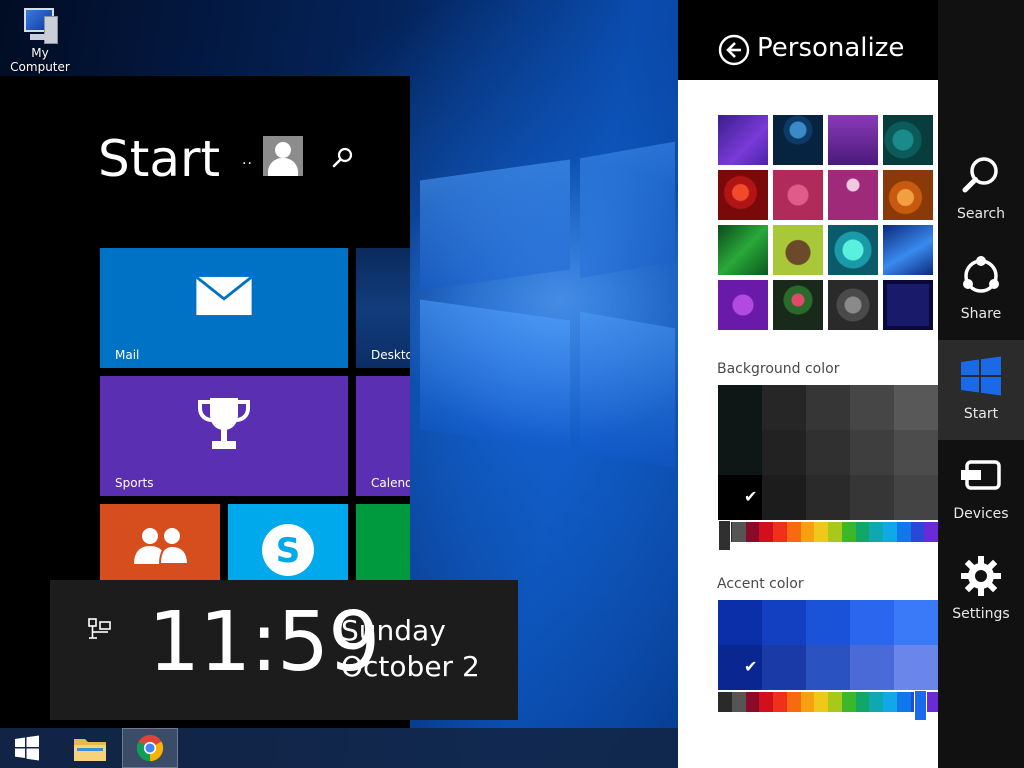 The height and width of the screenshot is (768, 1024). Describe the element at coordinates (740, 497) in the screenshot. I see `background-swatch-selected: ✔` at that location.